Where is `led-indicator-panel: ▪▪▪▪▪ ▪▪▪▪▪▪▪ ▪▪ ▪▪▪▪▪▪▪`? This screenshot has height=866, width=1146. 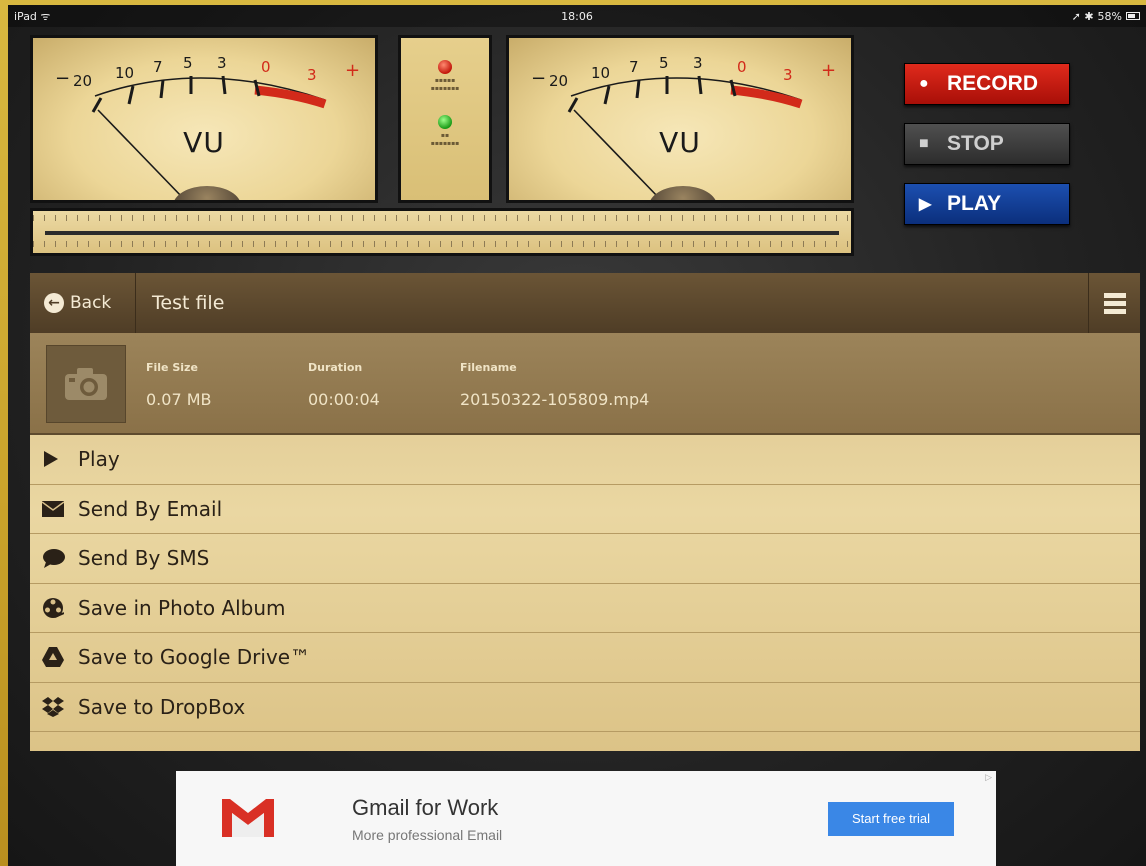
led-indicator-panel: ▪▪▪▪▪ ▪▪▪▪▪▪▪ ▪▪ ▪▪▪▪▪▪▪ is located at coordinates (445, 119).